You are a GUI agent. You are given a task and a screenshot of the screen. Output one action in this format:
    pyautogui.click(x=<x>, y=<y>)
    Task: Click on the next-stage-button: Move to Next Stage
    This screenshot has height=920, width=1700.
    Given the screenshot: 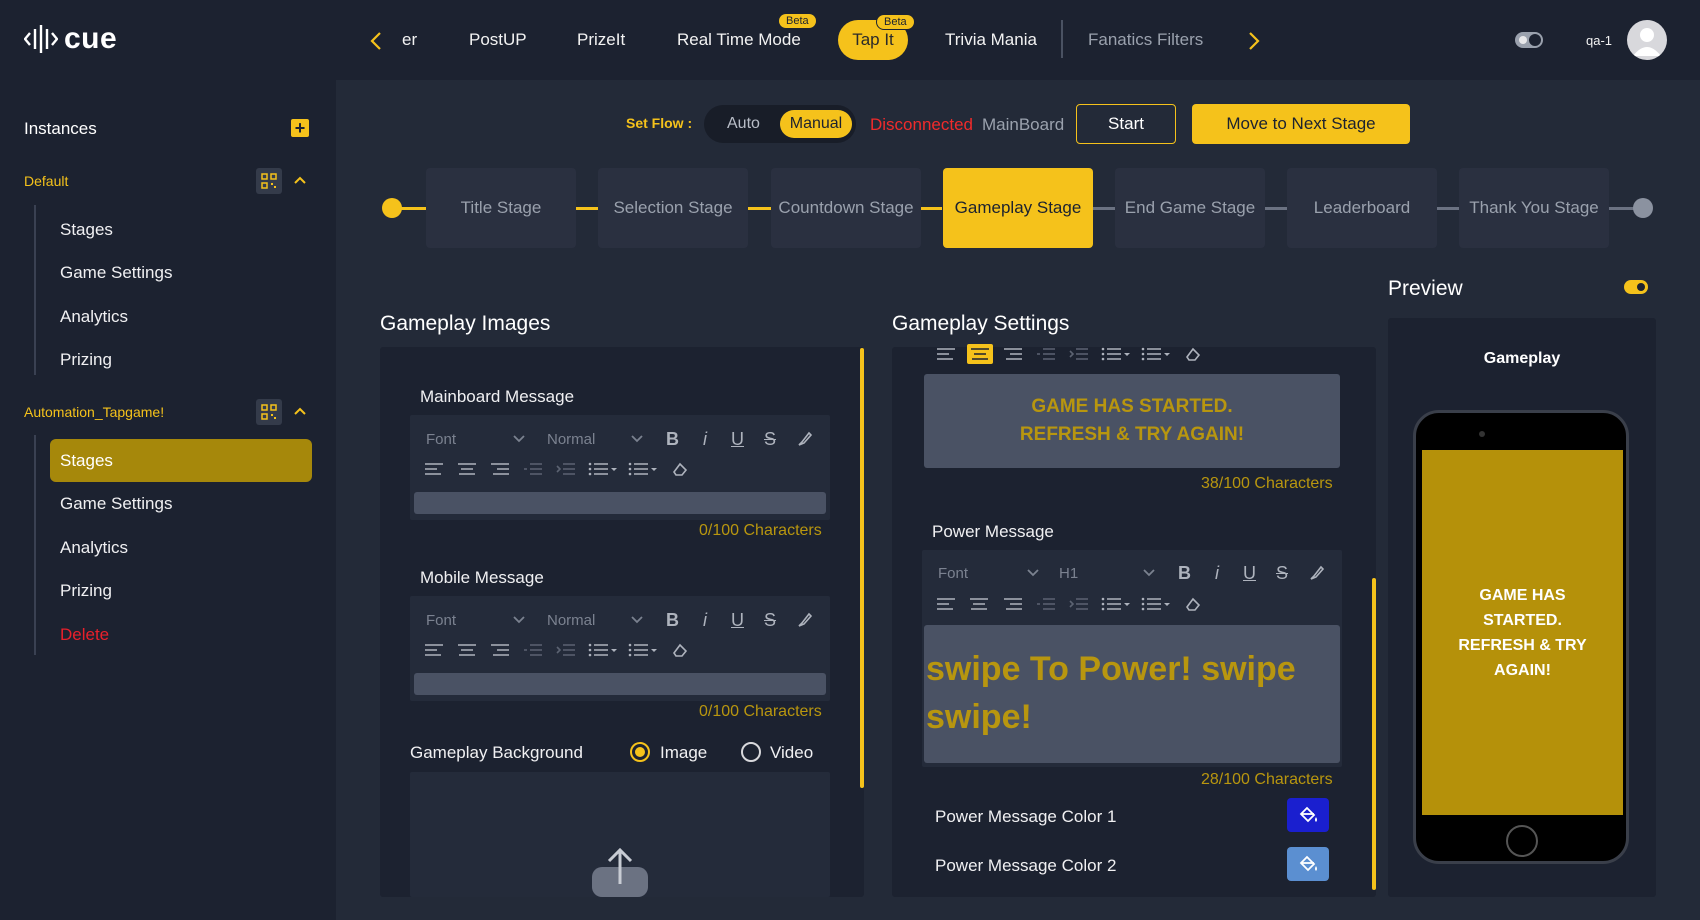 What is the action you would take?
    pyautogui.click(x=1301, y=124)
    